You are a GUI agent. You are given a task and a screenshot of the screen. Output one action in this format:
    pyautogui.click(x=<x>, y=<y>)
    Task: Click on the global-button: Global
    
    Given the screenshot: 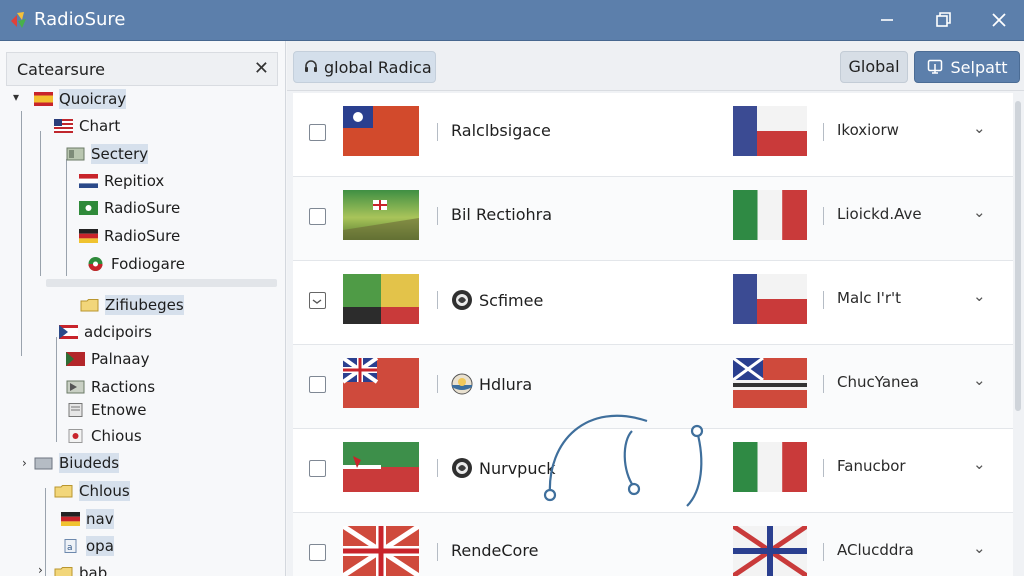 What is the action you would take?
    pyautogui.click(x=874, y=67)
    